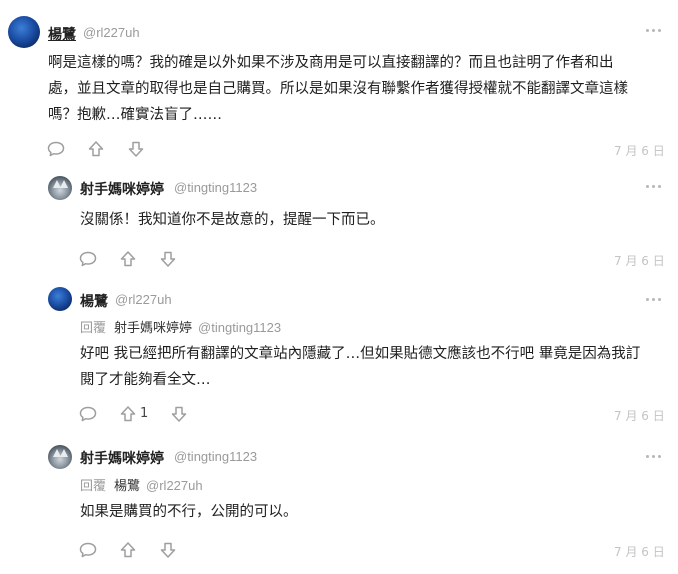 Image resolution: width=678 pixels, height=574 pixels. I want to click on reply-to-name: 楊鷺, so click(127, 486).